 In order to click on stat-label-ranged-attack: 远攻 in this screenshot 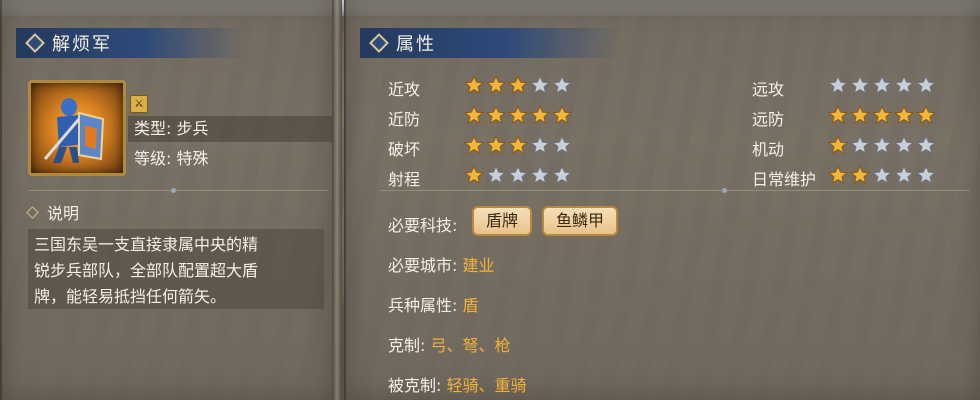, I will do `click(768, 89)`.